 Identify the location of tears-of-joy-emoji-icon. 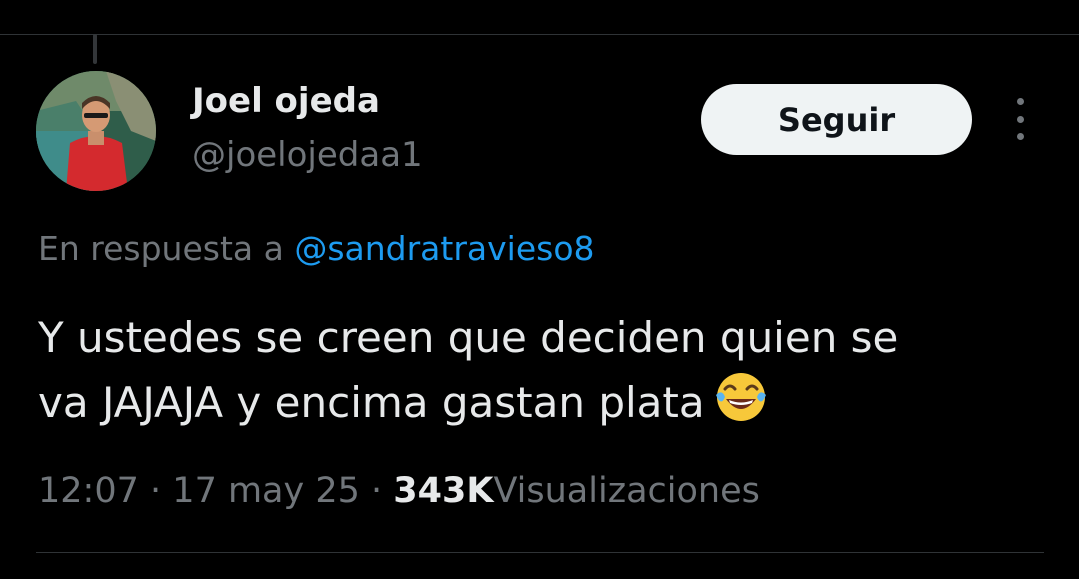
(740, 397).